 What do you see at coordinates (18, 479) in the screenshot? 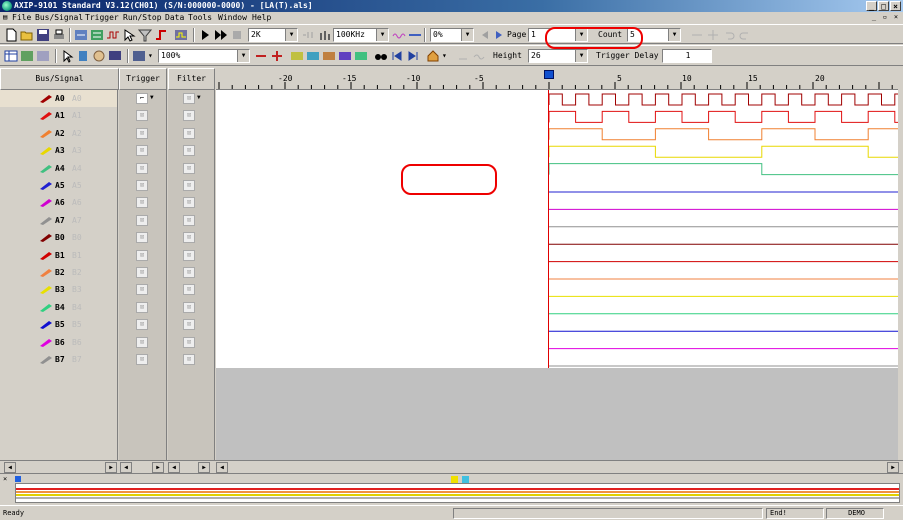
I see `overview-marker-start` at bounding box center [18, 479].